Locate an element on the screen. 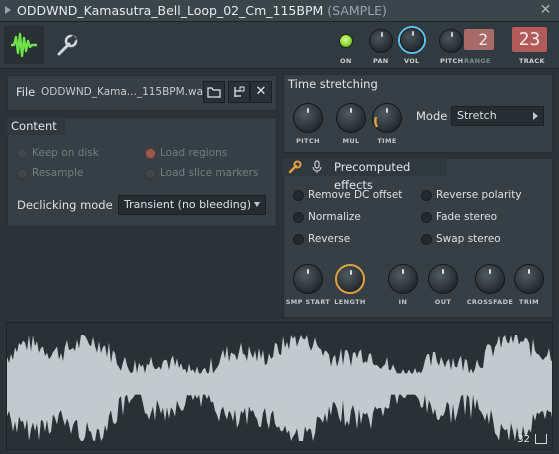  length-label: LENGTH is located at coordinates (350, 302).